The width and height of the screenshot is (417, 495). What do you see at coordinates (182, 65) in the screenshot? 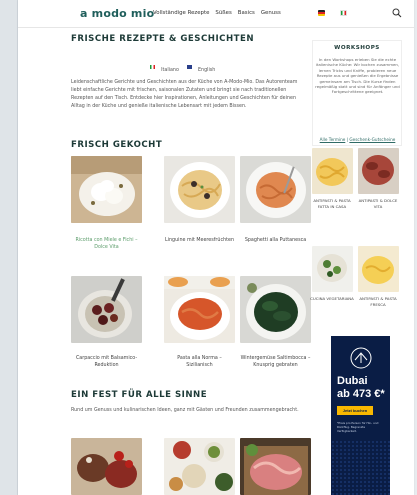
I see `language-switcher: Italiano English` at bounding box center [182, 65].